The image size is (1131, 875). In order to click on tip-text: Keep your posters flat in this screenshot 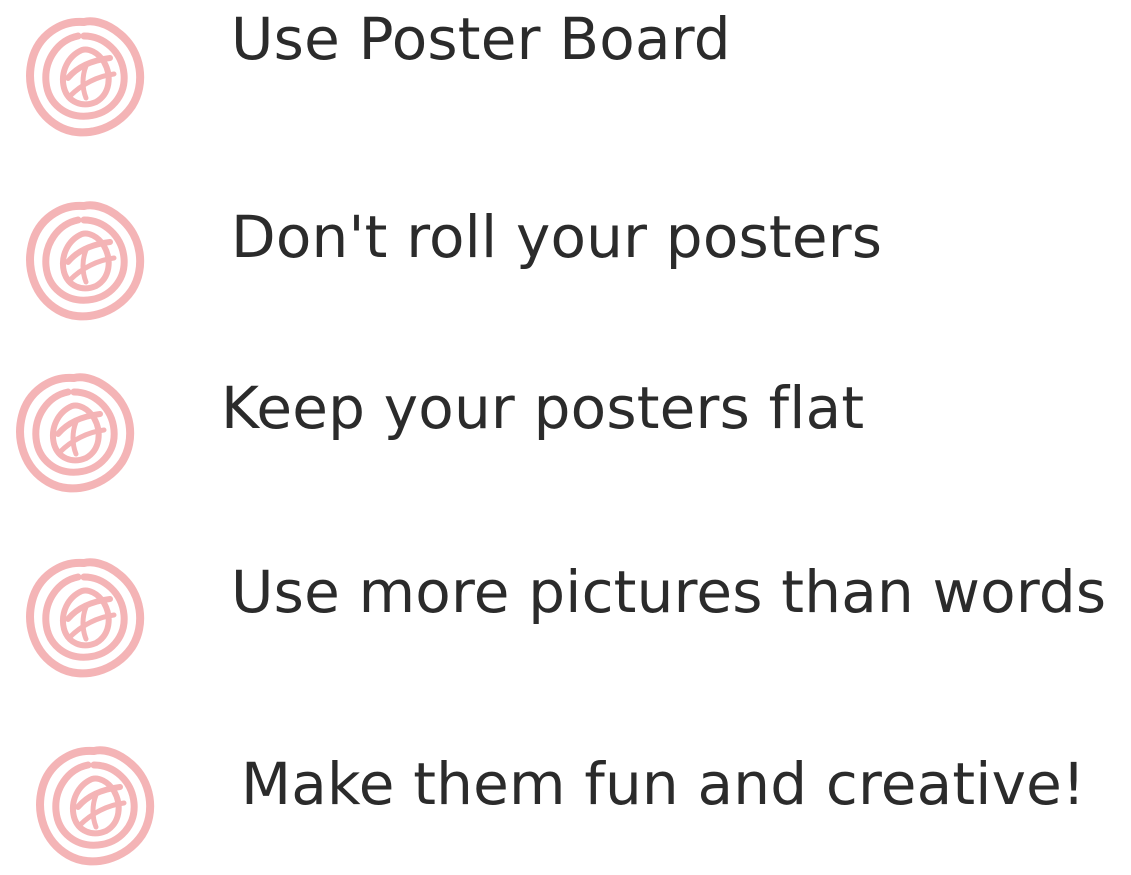, I will do `click(543, 408)`.